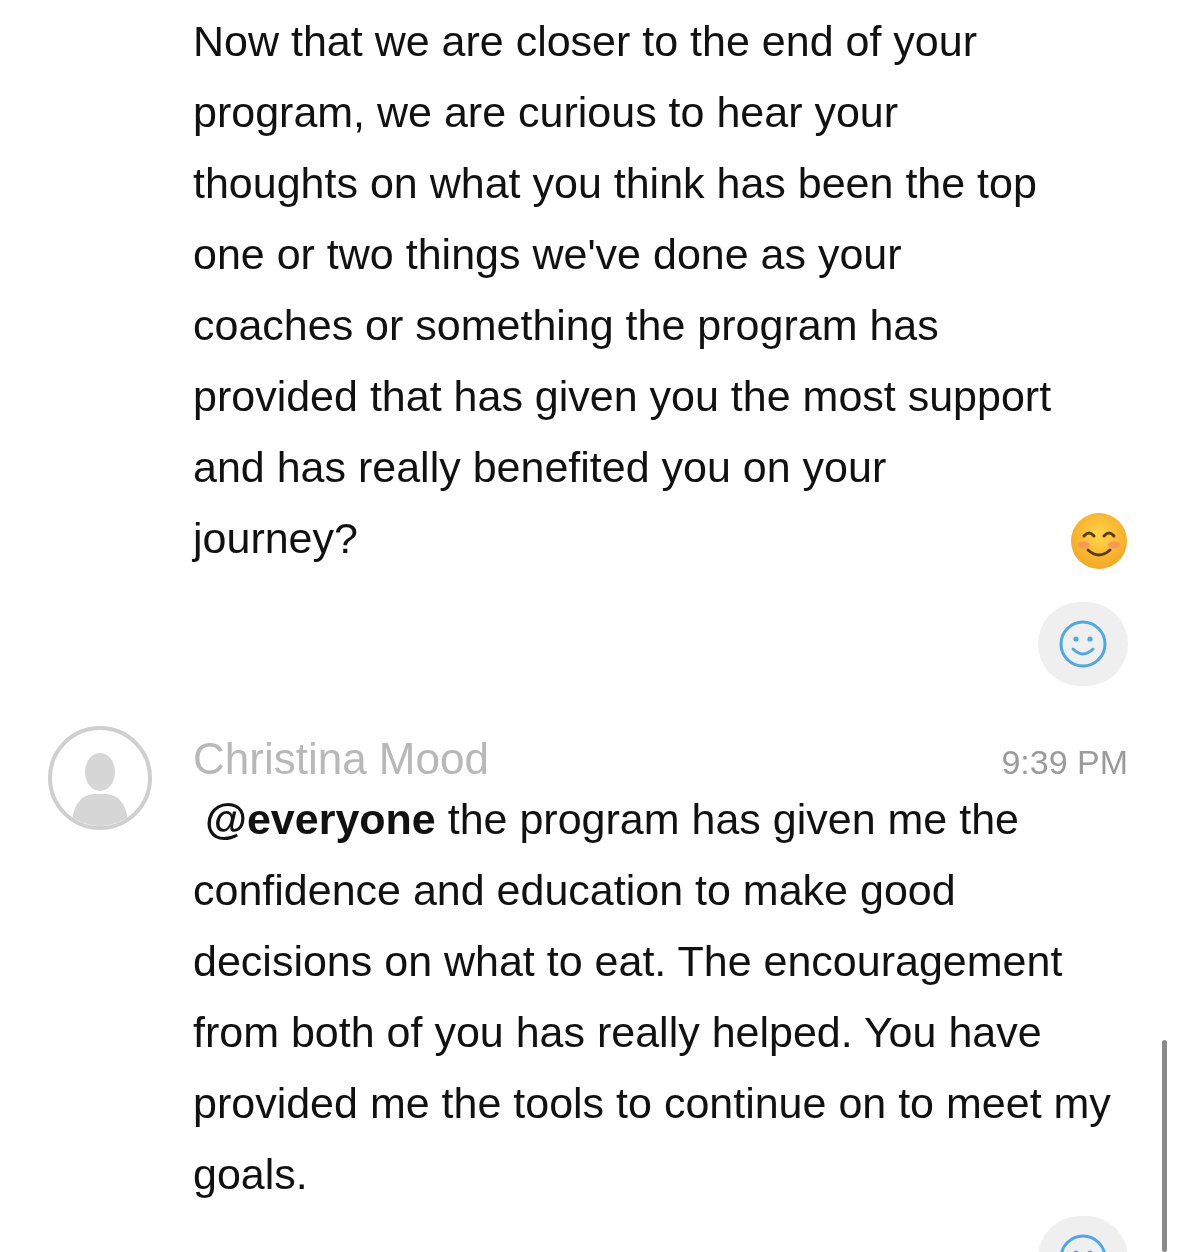  I want to click on author-name: Christina Mood, so click(341, 759).